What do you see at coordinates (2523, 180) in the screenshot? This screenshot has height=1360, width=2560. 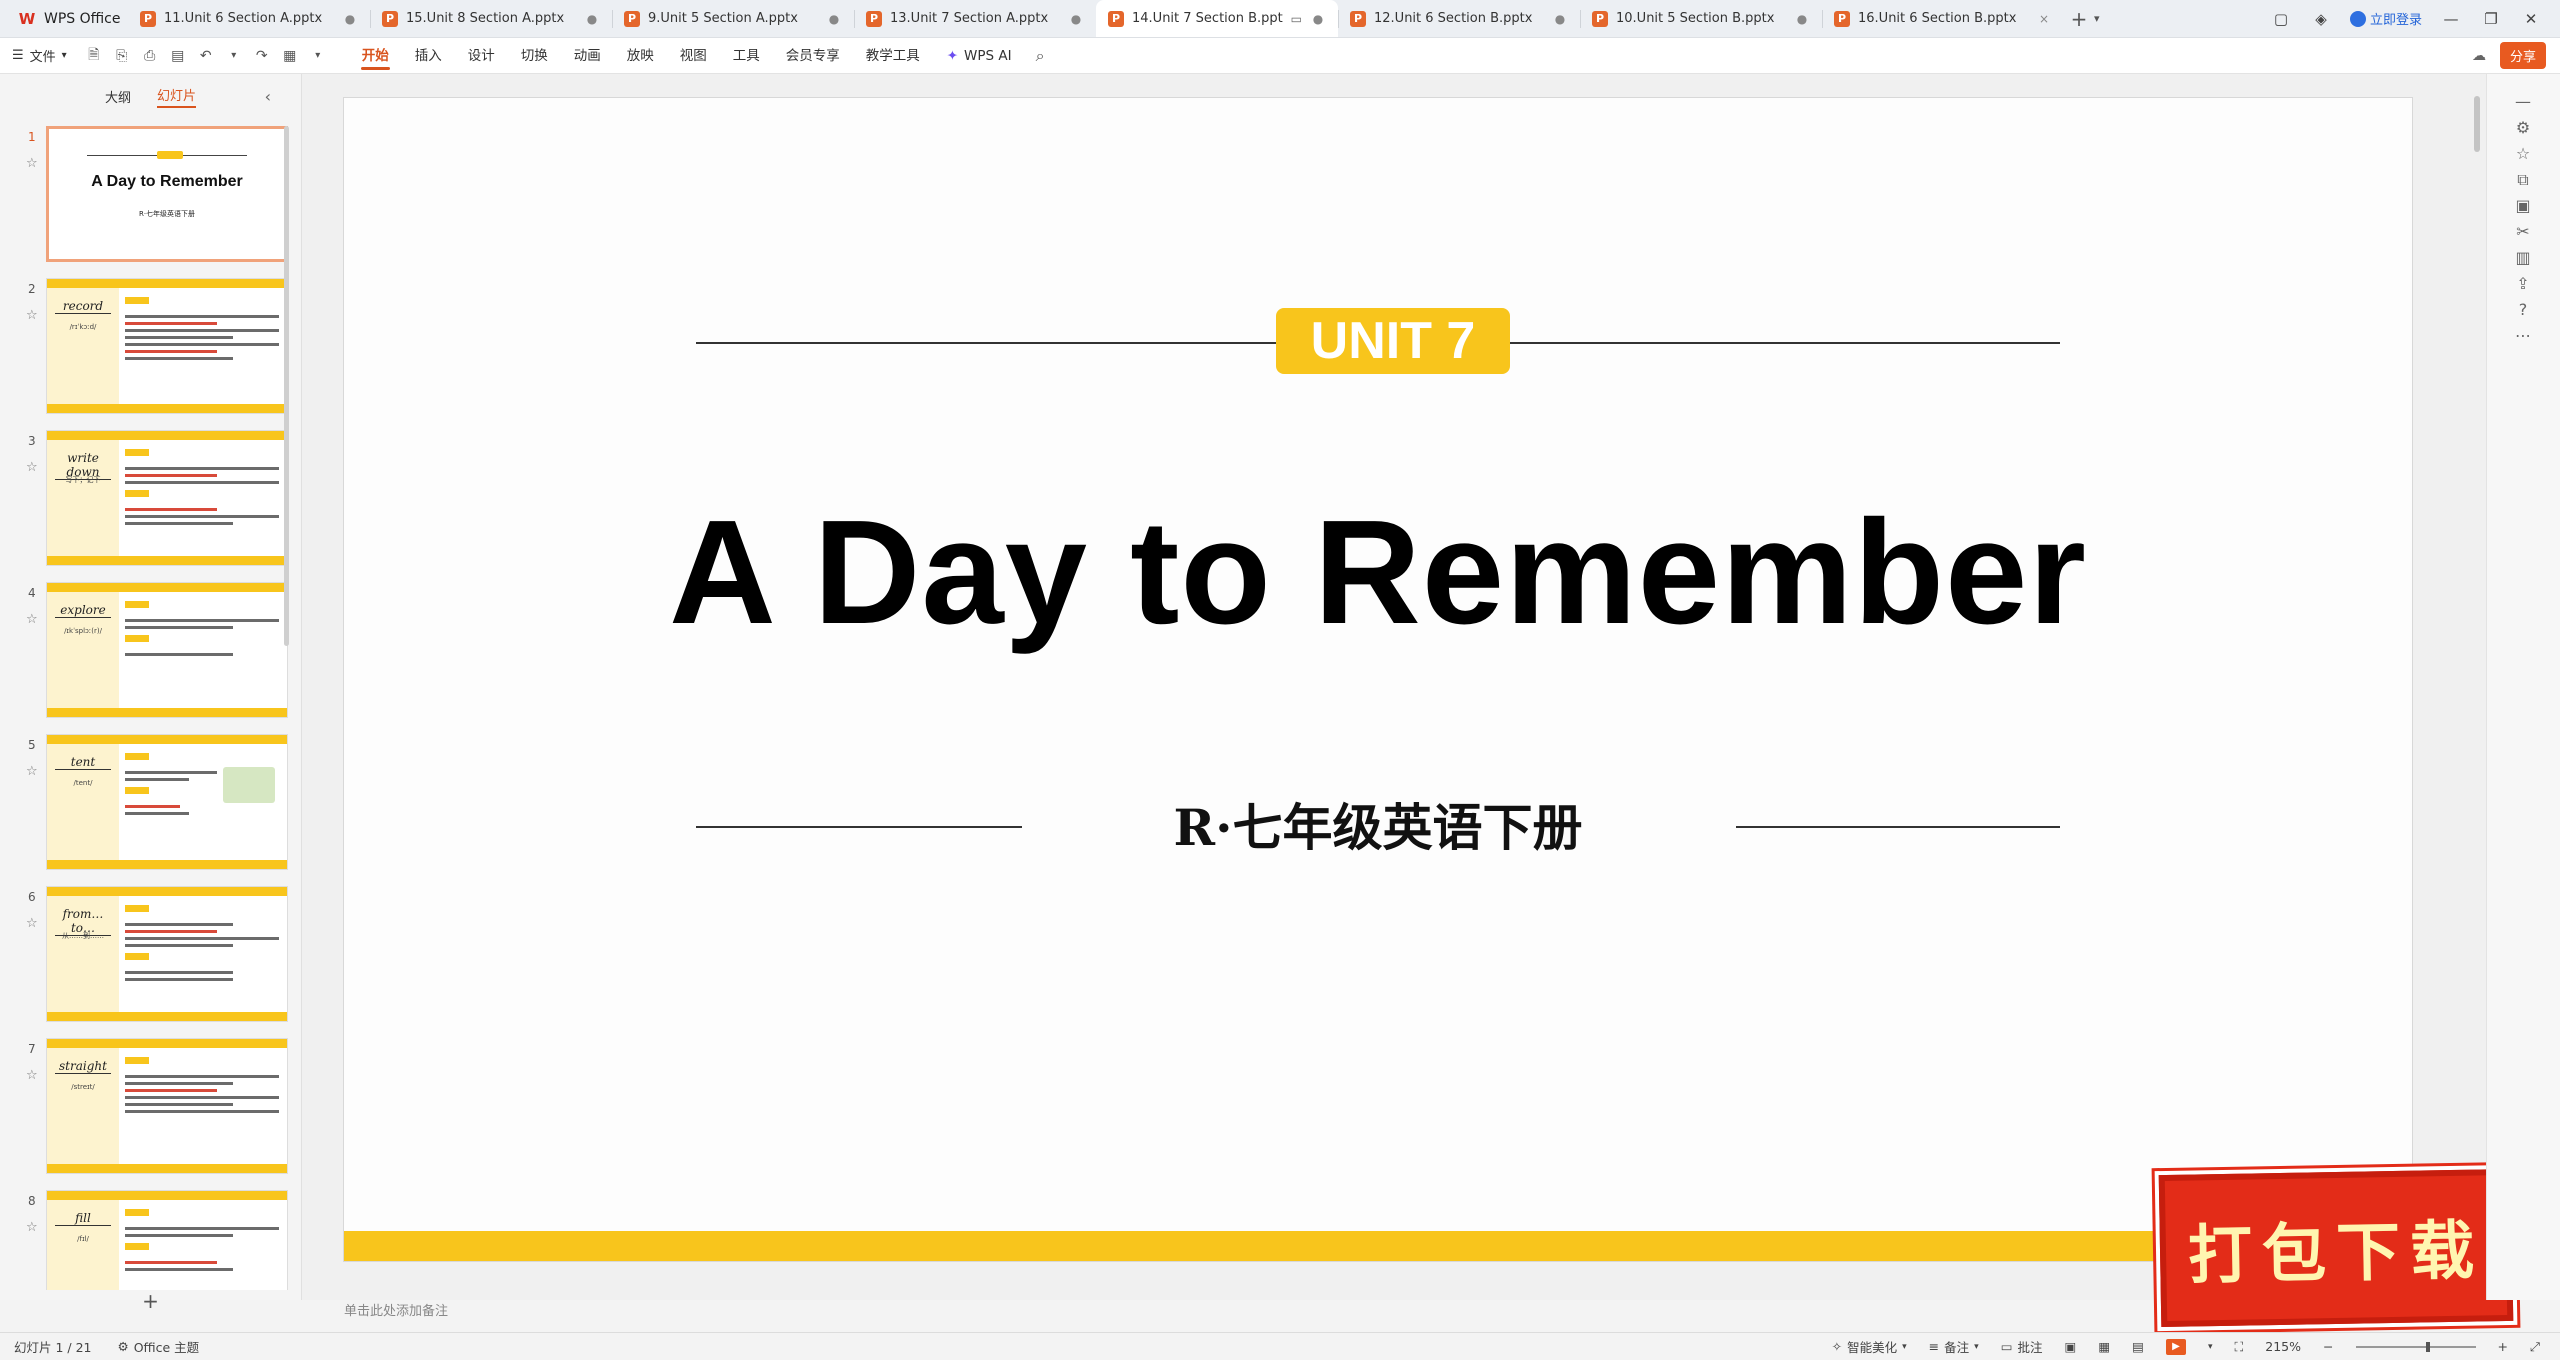 I see `copy-icon: ⧉` at bounding box center [2523, 180].